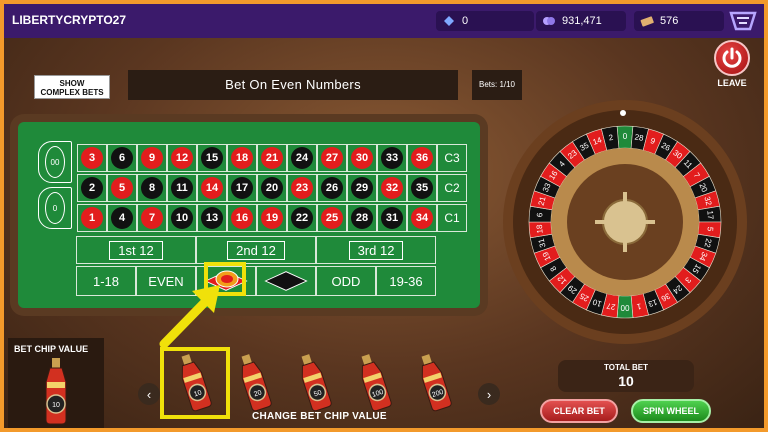 The image size is (768, 432). I want to click on number-label: 34, so click(422, 218).